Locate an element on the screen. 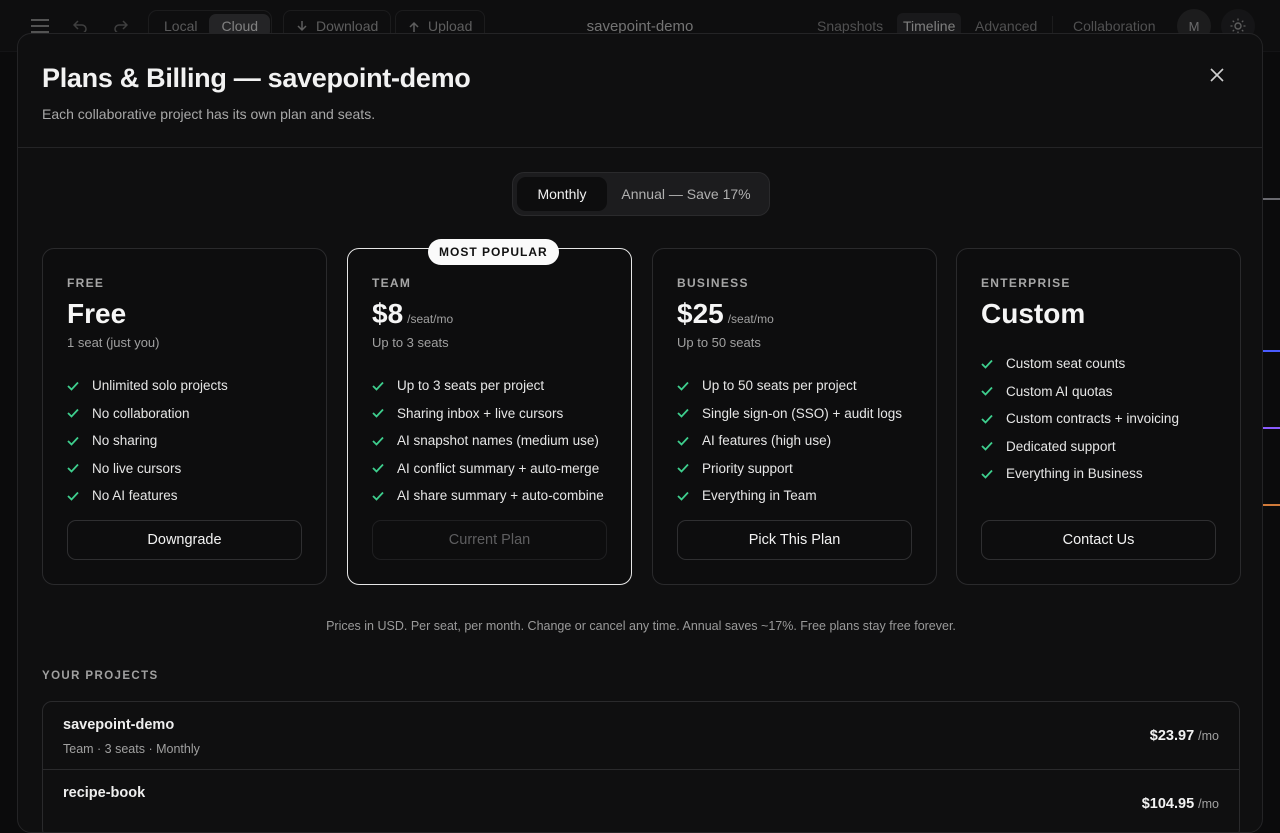  plan-price: Custom is located at coordinates (1033, 314).